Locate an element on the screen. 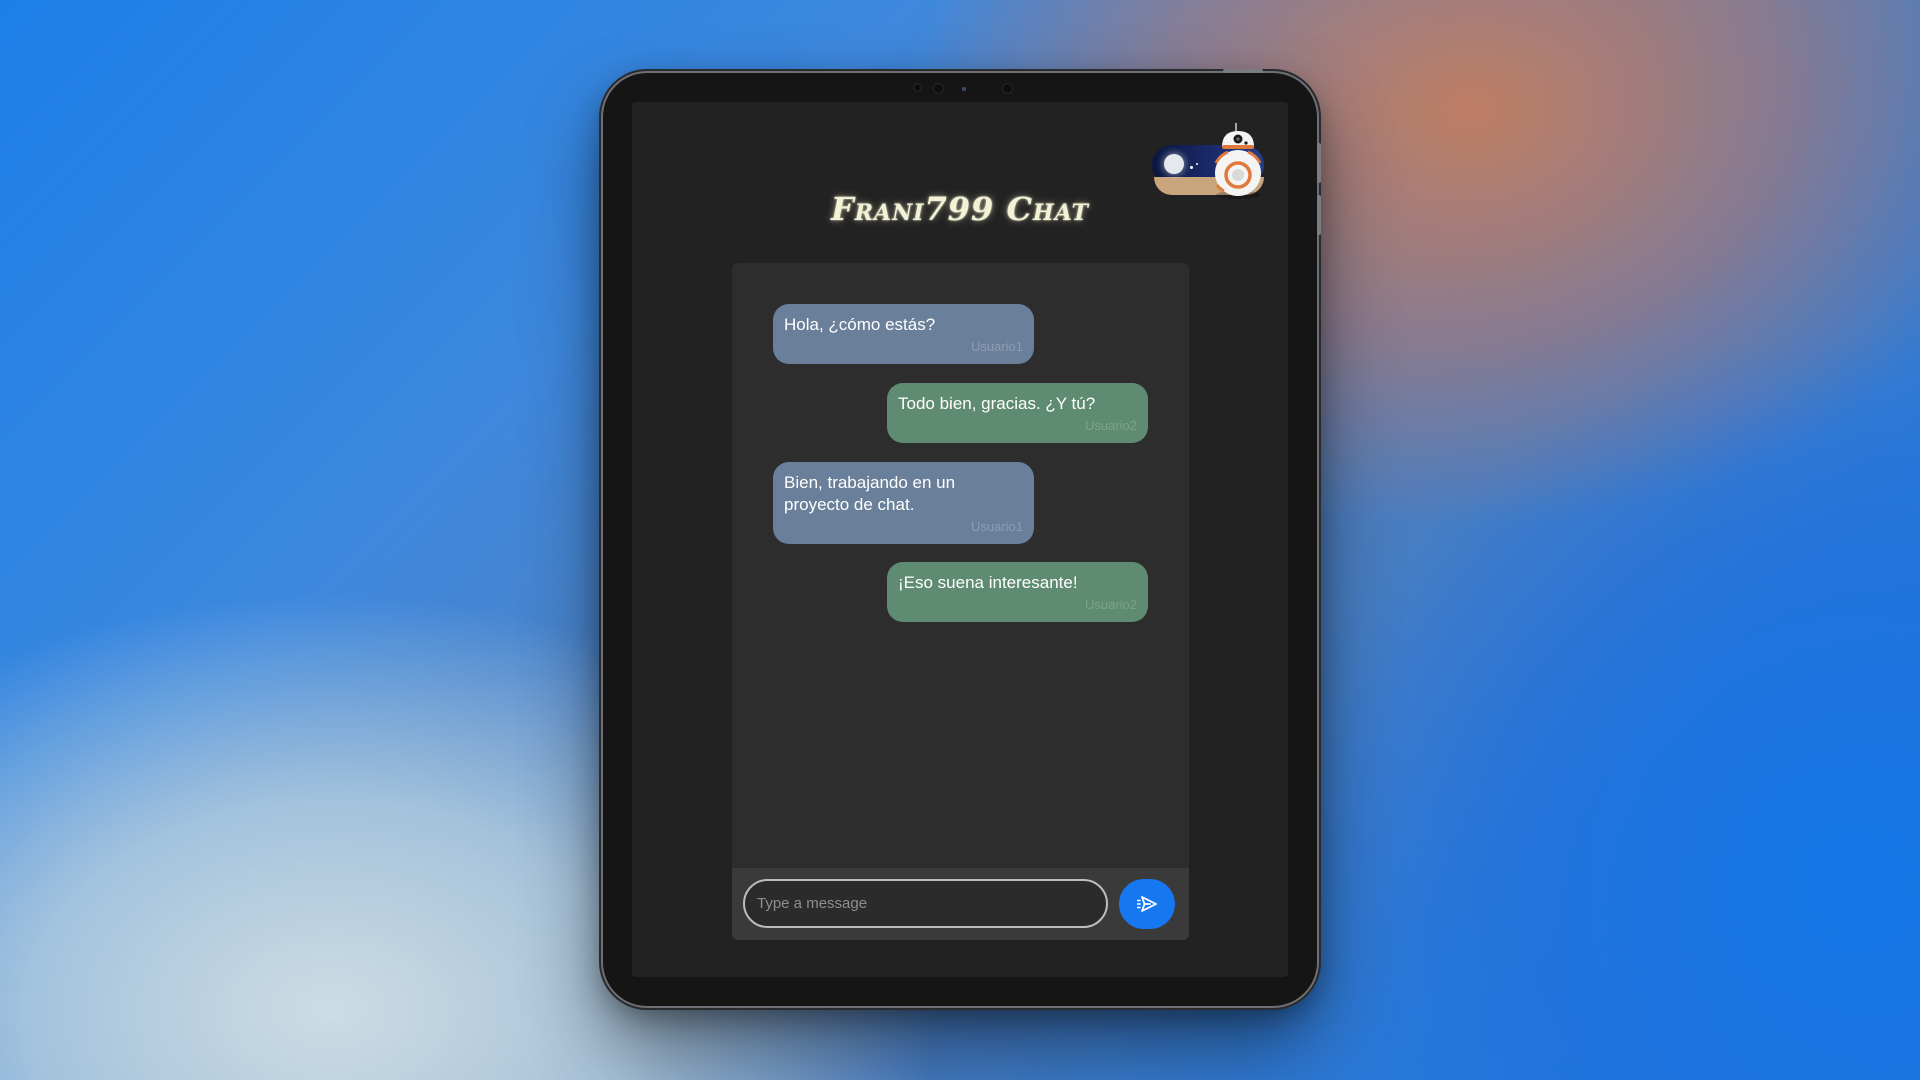  send-button is located at coordinates (1147, 904).